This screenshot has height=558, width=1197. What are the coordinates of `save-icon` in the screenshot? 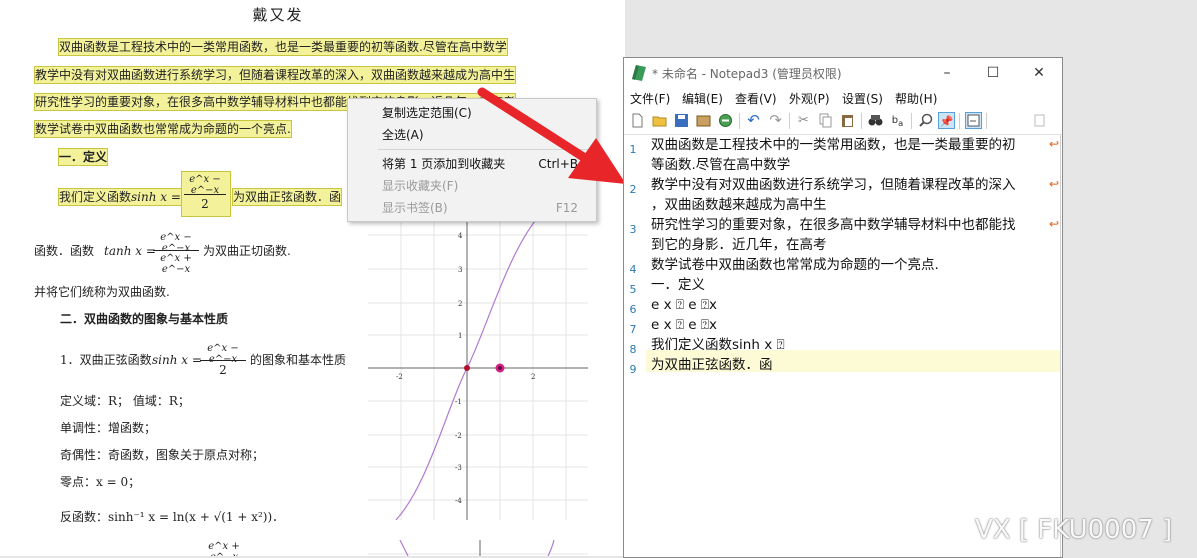 It's located at (681, 120).